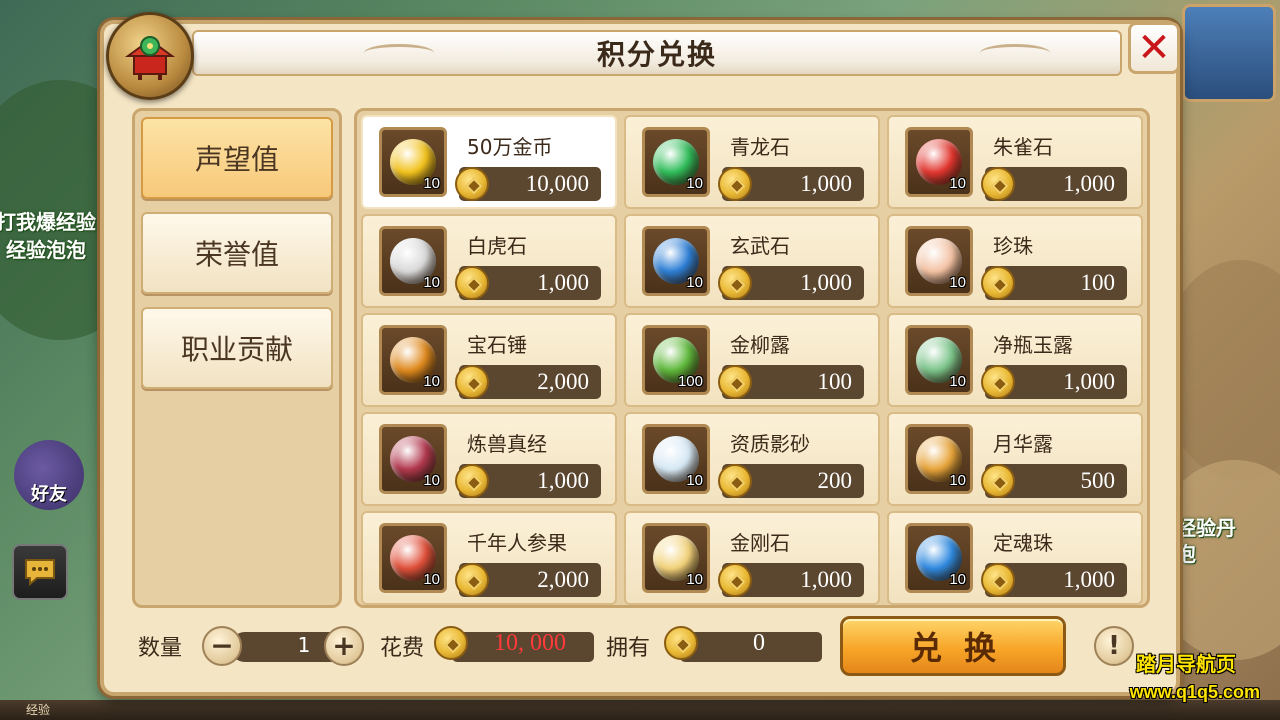 The height and width of the screenshot is (720, 1280). What do you see at coordinates (963, 648) in the screenshot?
I see `exchange-button-label: 兑换` at bounding box center [963, 648].